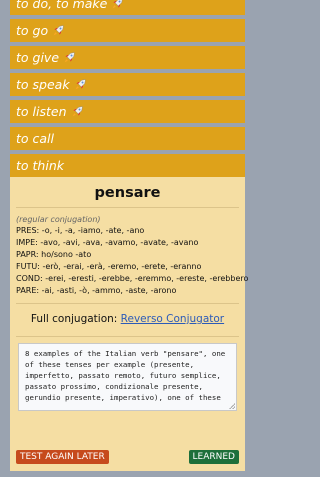  I want to click on verb-label: to speak, so click(43, 84).